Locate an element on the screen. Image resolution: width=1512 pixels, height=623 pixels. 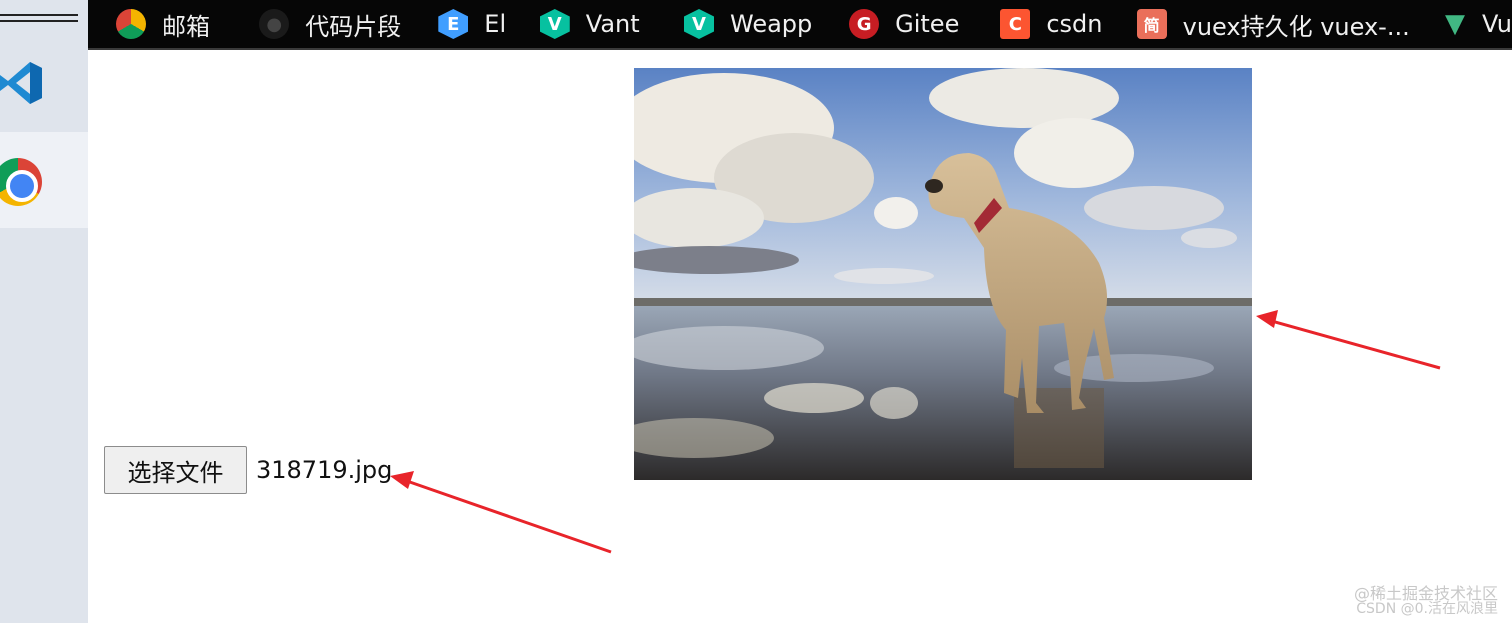
chrome-icon is located at coordinates (21, 182).